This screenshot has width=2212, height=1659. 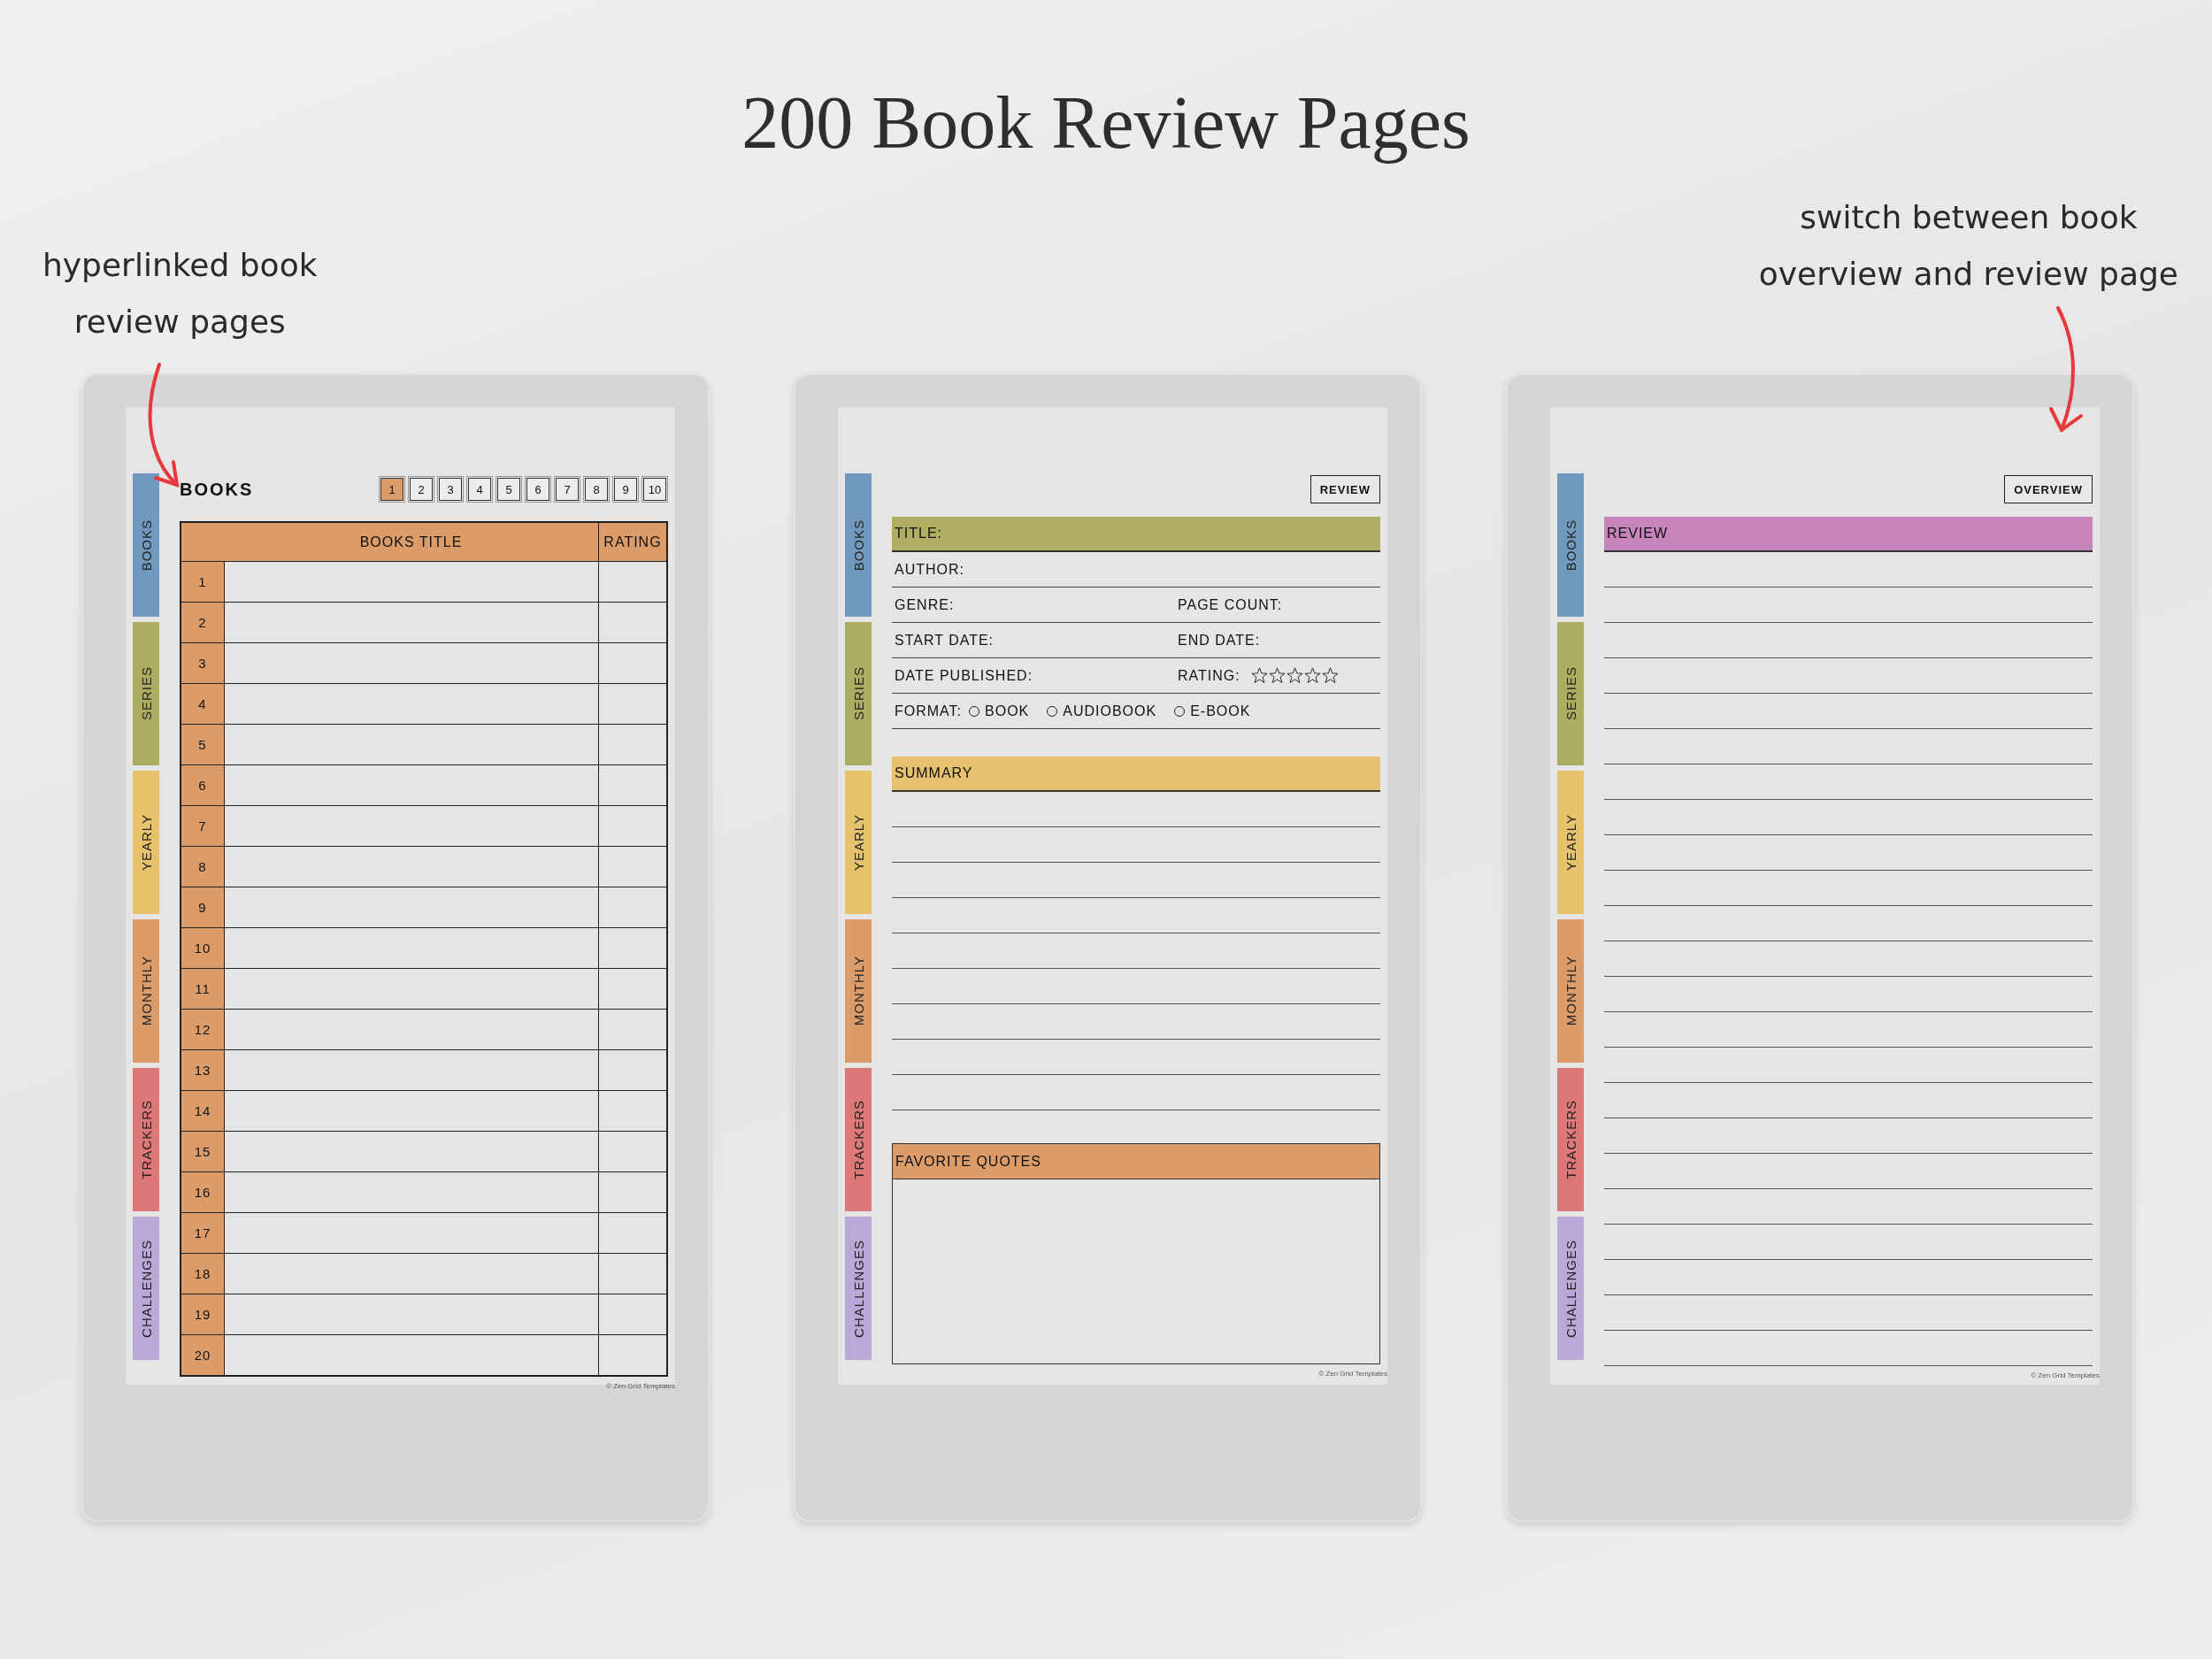 What do you see at coordinates (1345, 489) in the screenshot?
I see `nav-button: REVIEW` at bounding box center [1345, 489].